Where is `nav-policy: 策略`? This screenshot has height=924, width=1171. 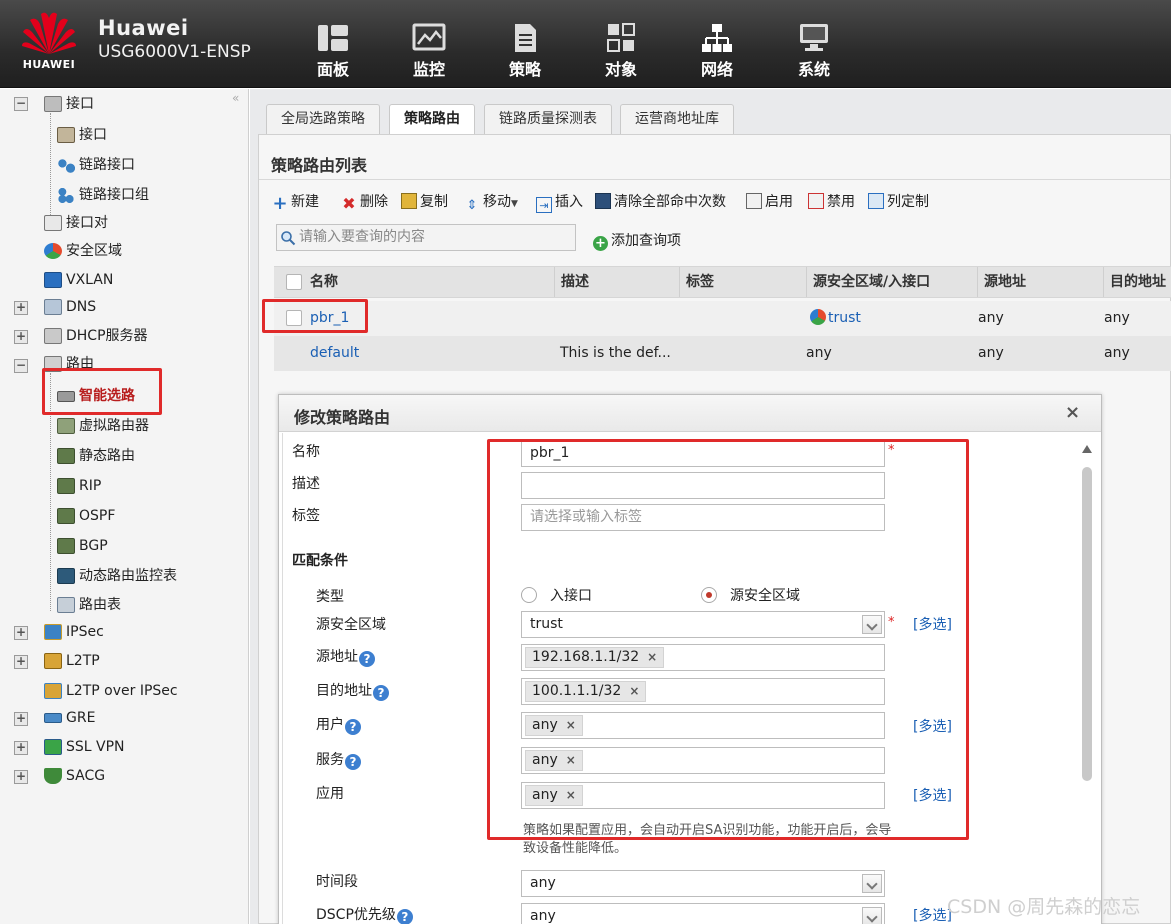
nav-policy: 策略 is located at coordinates (525, 52).